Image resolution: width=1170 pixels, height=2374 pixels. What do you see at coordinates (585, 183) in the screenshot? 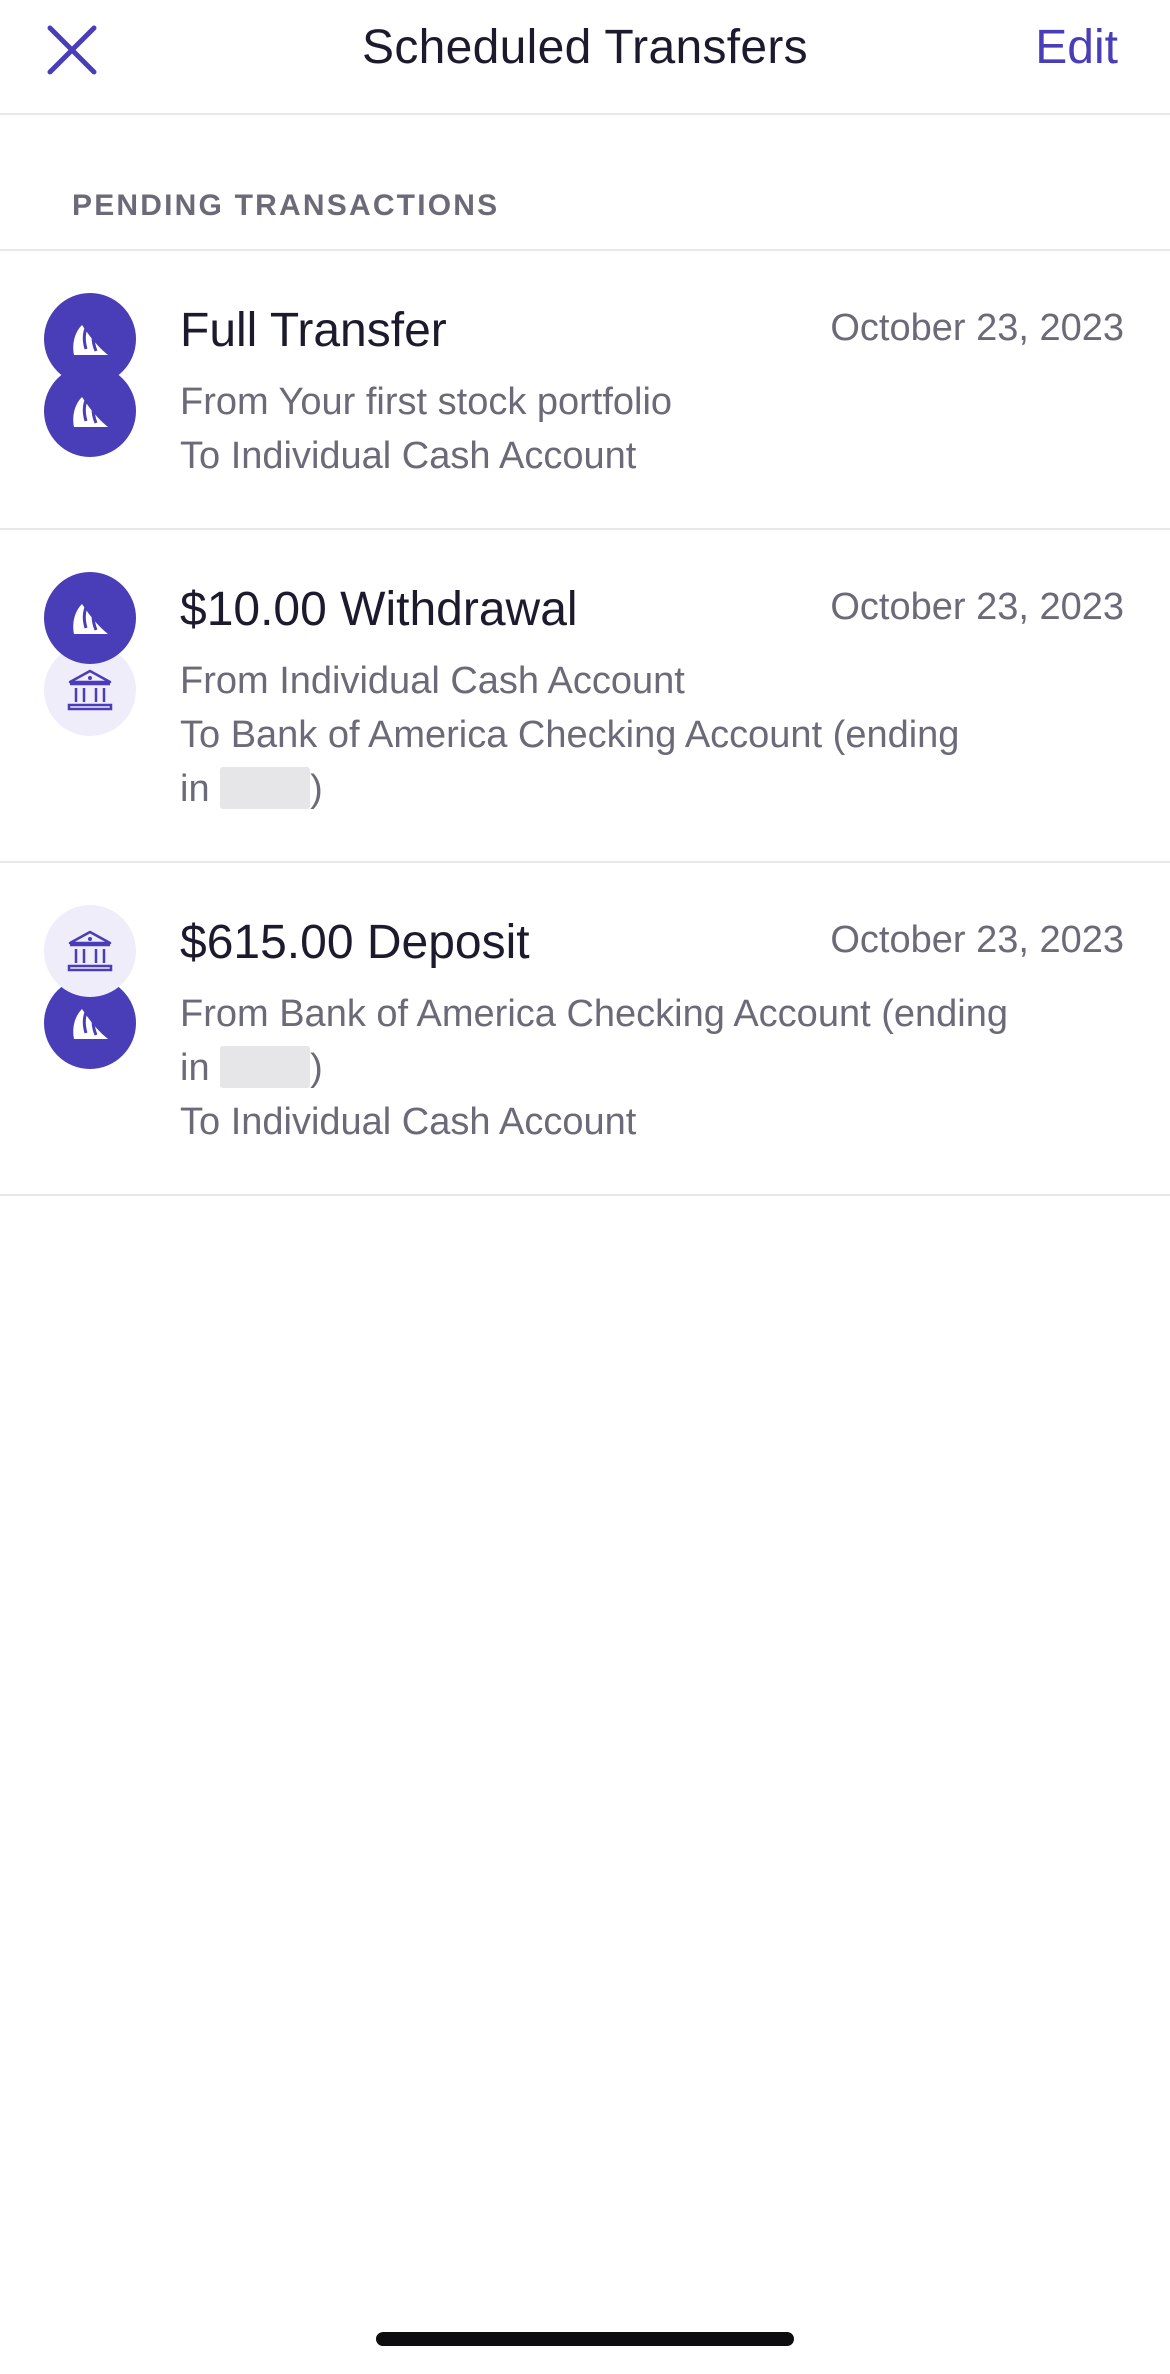
I see `section-header: PENDING TRANSACTIONS` at bounding box center [585, 183].